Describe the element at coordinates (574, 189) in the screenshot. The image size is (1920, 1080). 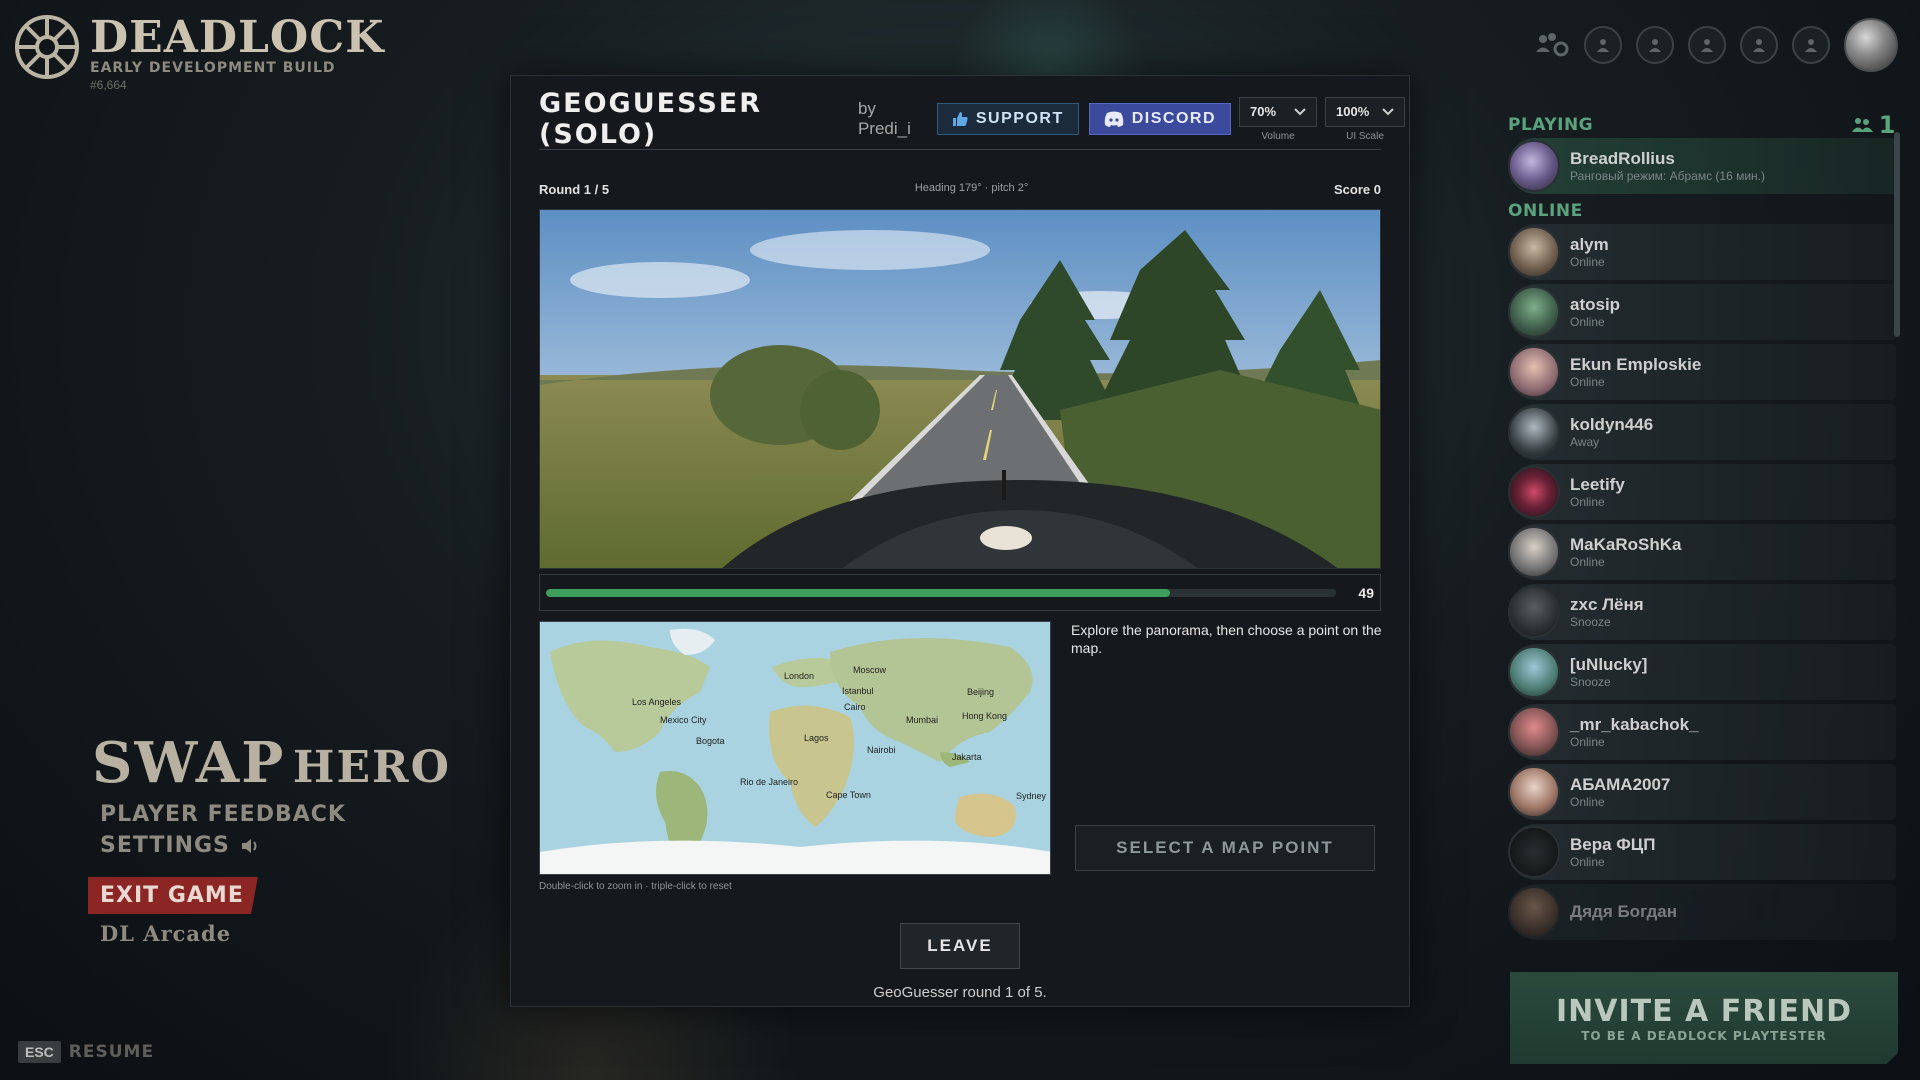
I see `round-counter: Round 1 / 5` at that location.